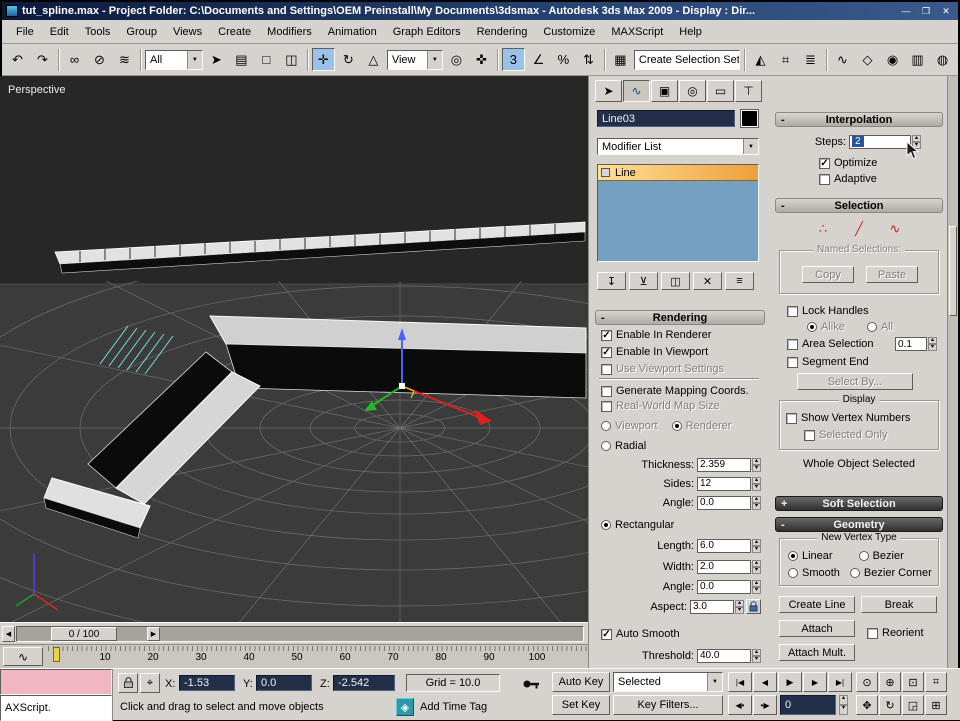  Describe the element at coordinates (150, 683) in the screenshot. I see `absolute-offset-toggle: ⌖` at that location.